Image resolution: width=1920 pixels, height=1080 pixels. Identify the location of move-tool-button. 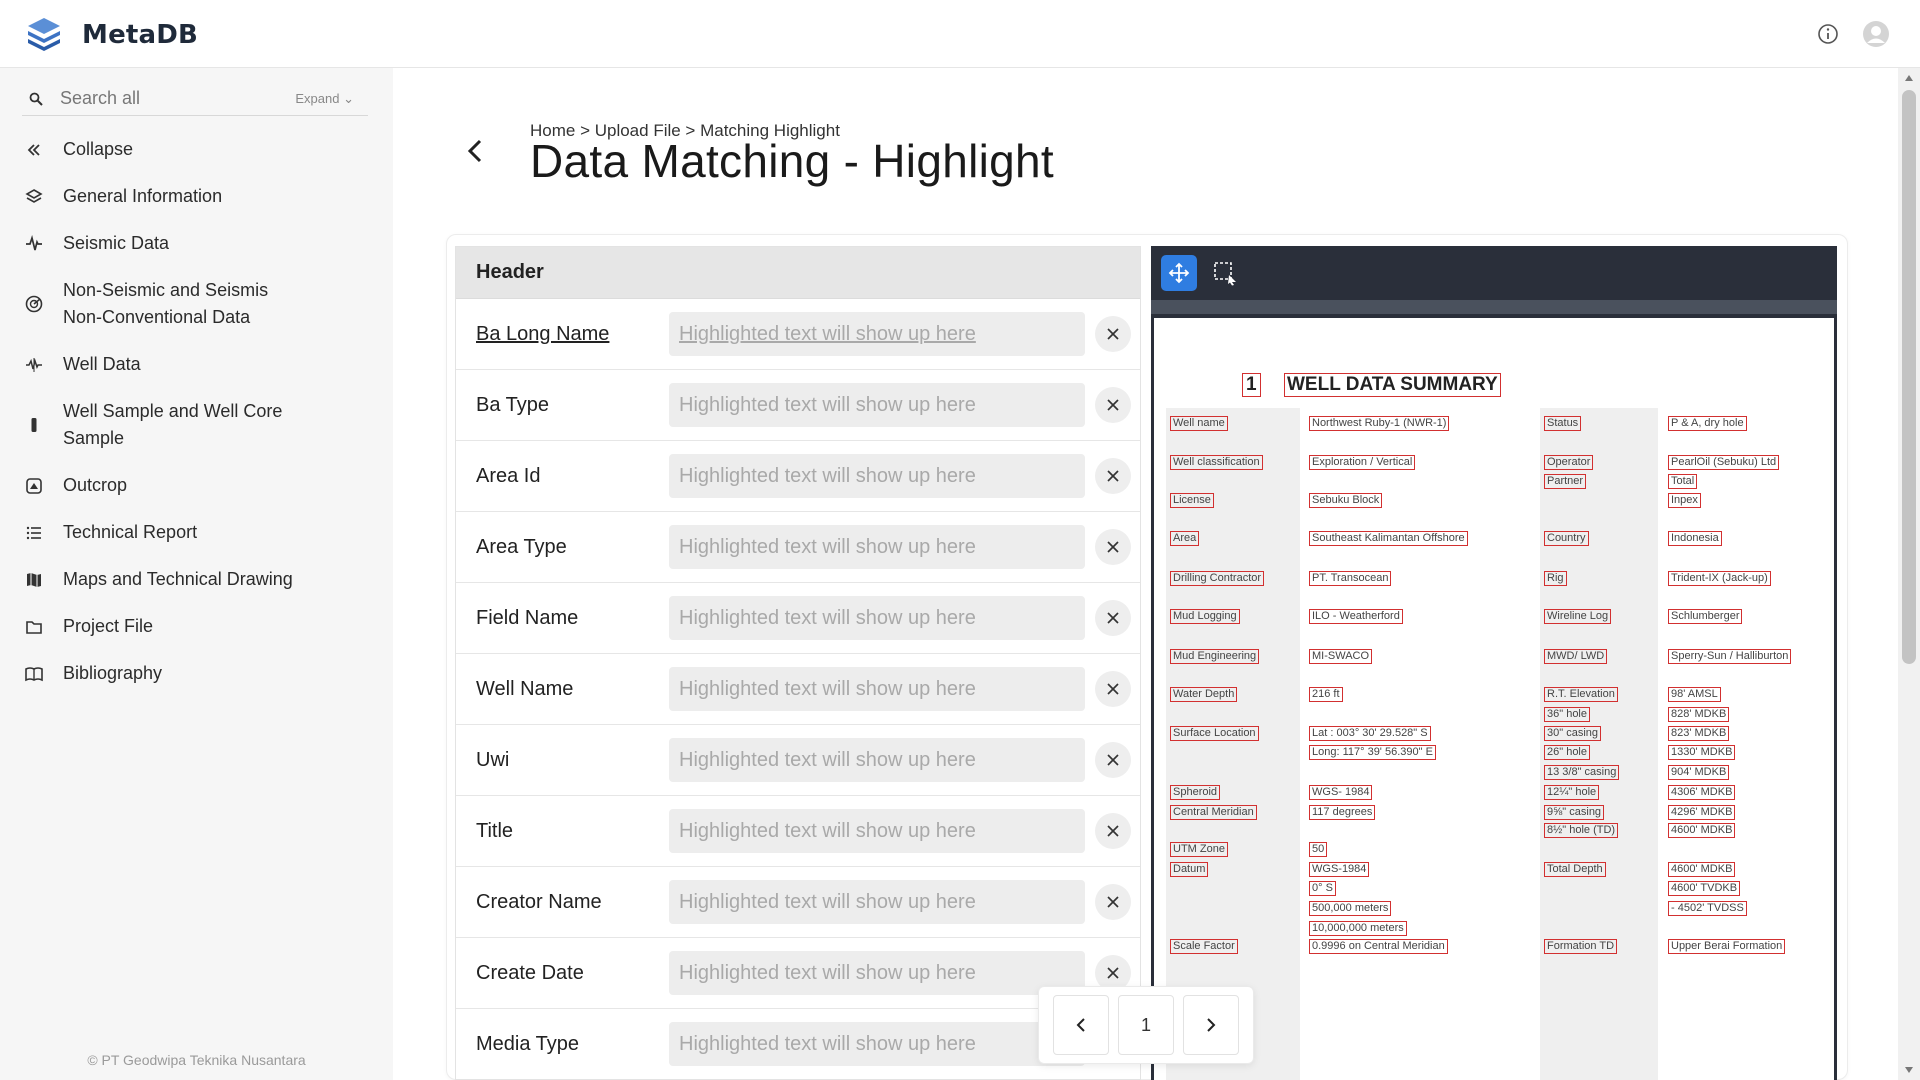
(1179, 273).